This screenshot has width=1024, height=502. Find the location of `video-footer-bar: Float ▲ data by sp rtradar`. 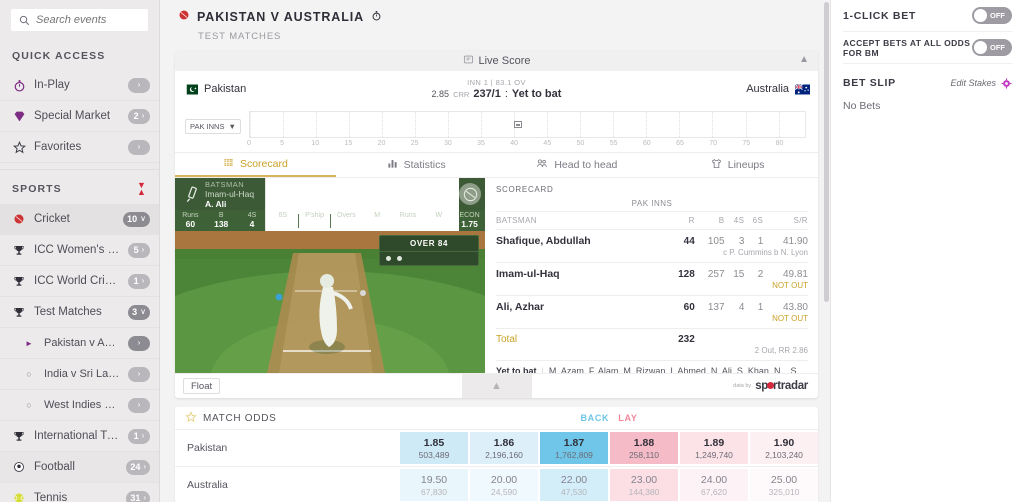

video-footer-bar: Float ▲ data by sp rtradar is located at coordinates (496, 385).